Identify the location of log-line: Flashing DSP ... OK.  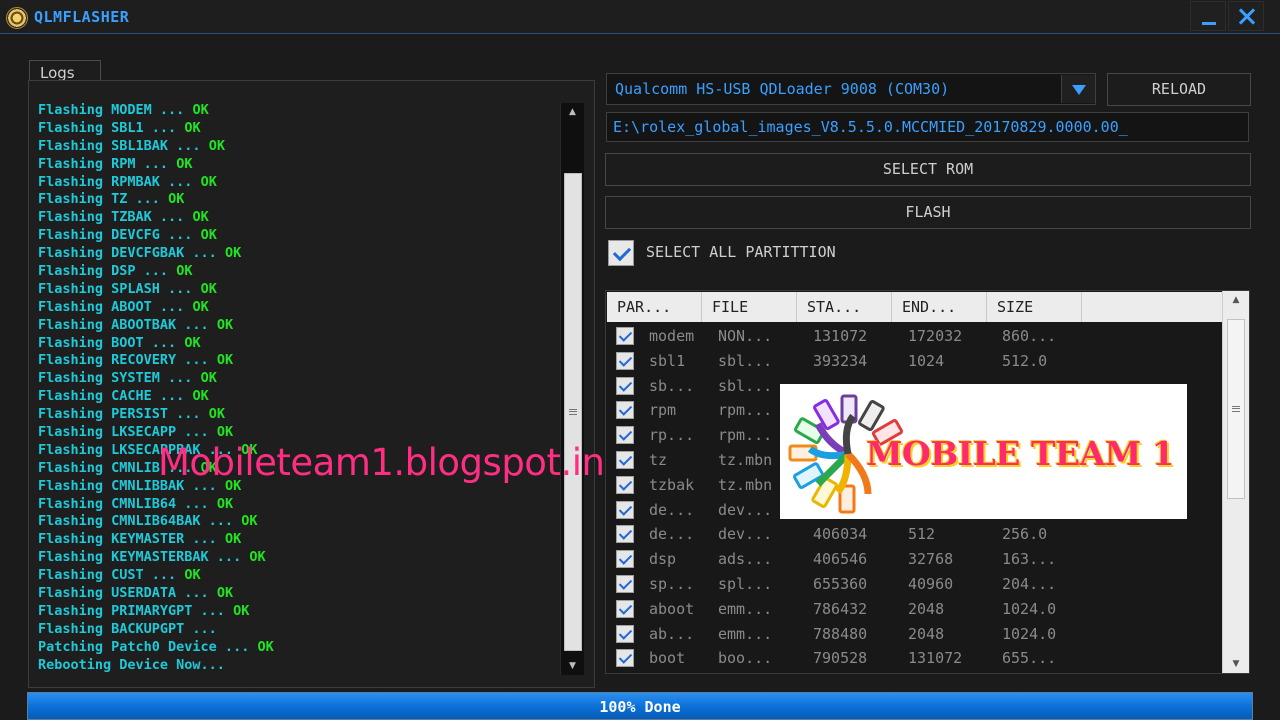
(298, 272).